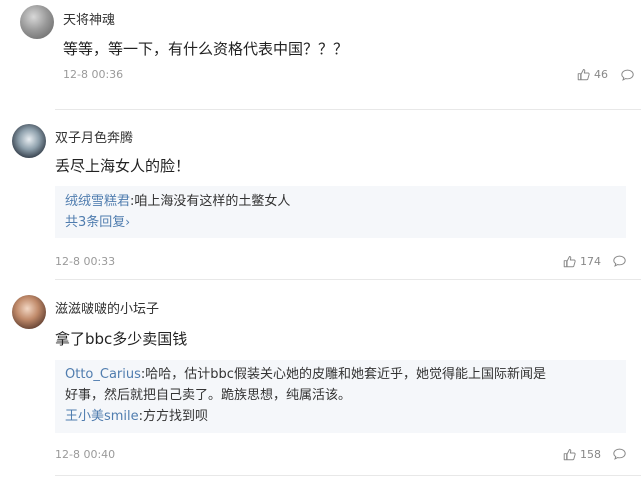 This screenshot has width=641, height=479. What do you see at coordinates (85, 261) in the screenshot?
I see `comment-time: 12-8 00:33` at bounding box center [85, 261].